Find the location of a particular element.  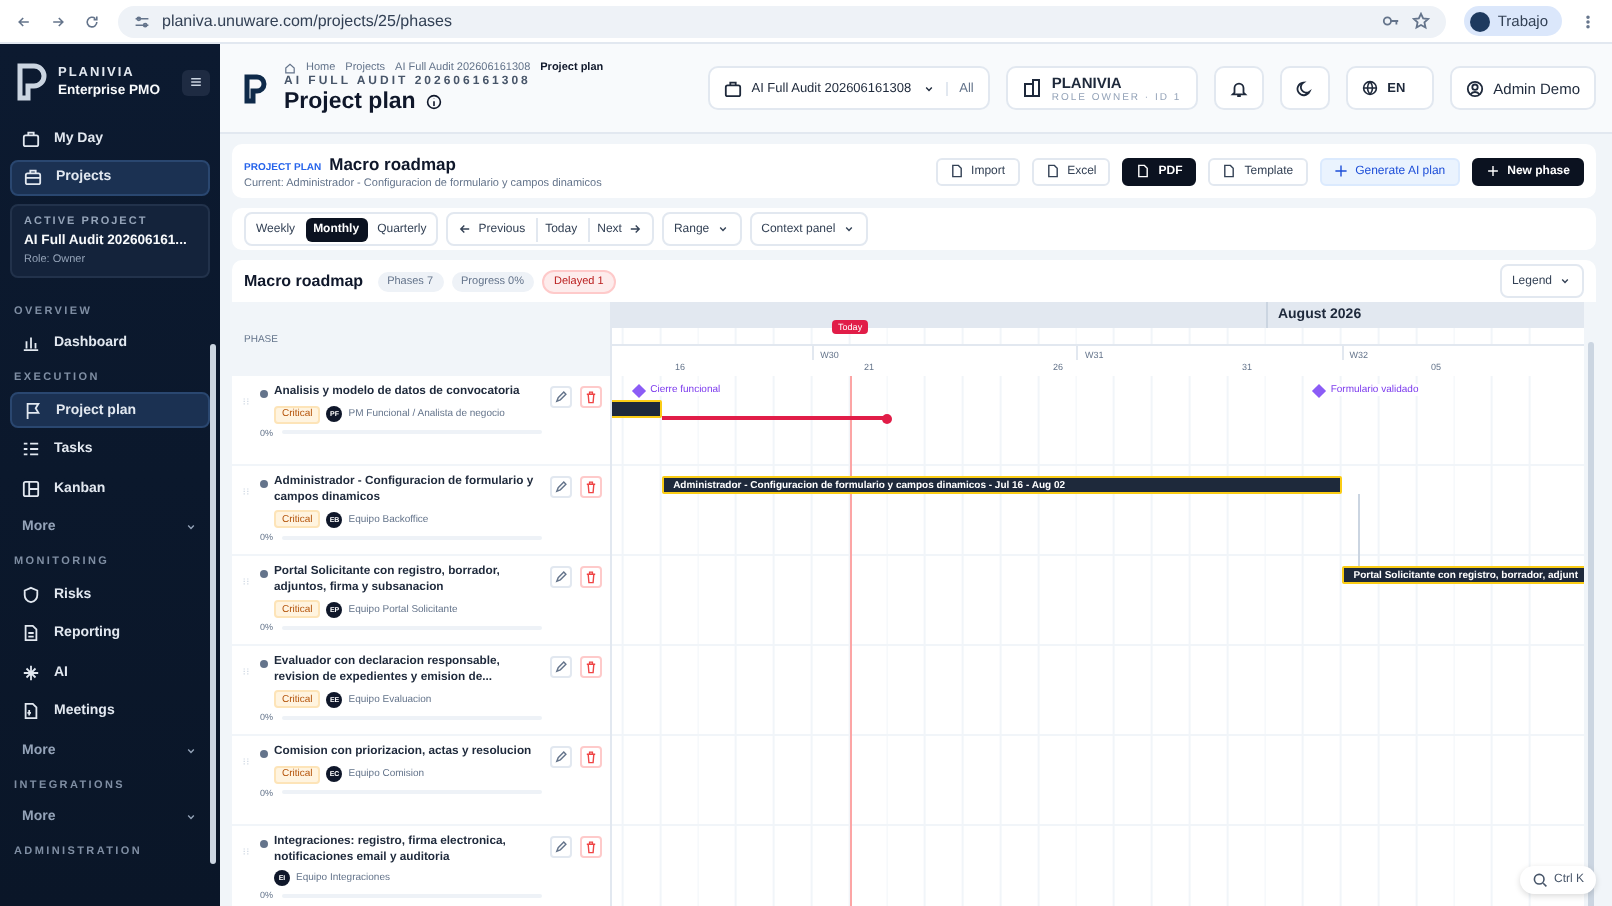

moon-icon is located at coordinates (1304, 88).